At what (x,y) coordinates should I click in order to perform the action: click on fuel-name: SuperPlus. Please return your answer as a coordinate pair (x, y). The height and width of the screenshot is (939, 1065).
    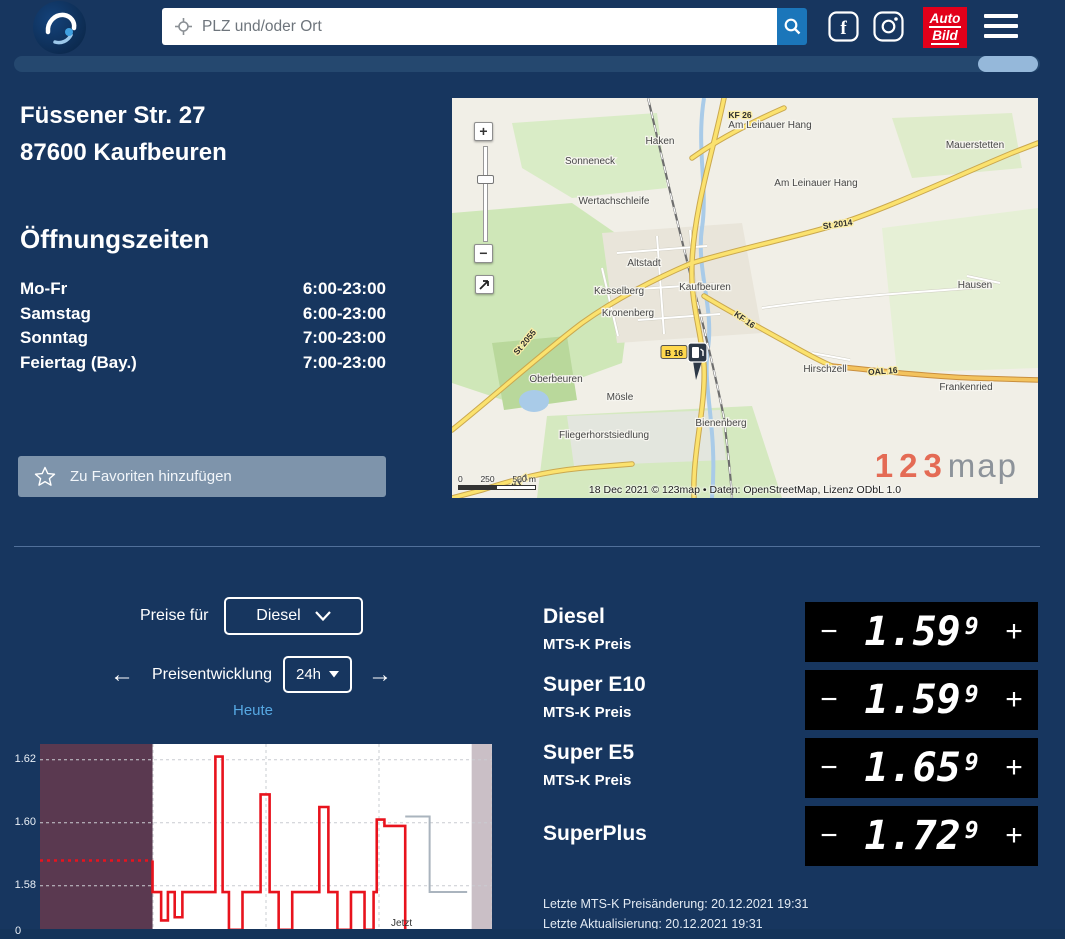
    Looking at the image, I should click on (595, 833).